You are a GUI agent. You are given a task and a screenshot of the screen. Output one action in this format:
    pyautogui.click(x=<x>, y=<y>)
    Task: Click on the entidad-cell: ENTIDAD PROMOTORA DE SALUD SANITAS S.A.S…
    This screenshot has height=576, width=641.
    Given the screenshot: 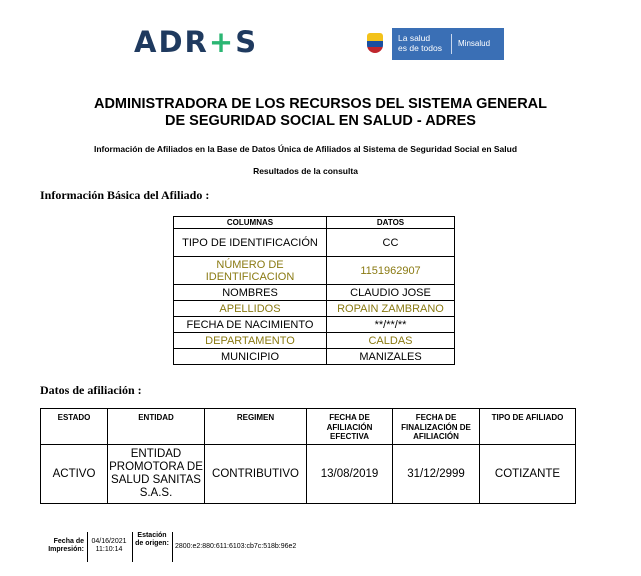 What is the action you would take?
    pyautogui.click(x=156, y=474)
    